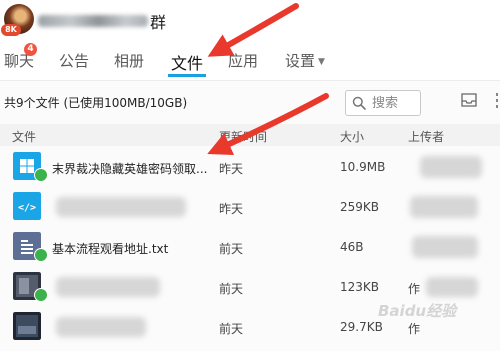 The image size is (500, 351). What do you see at coordinates (300, 61) in the screenshot?
I see `tab-settings-label: 设置` at bounding box center [300, 61].